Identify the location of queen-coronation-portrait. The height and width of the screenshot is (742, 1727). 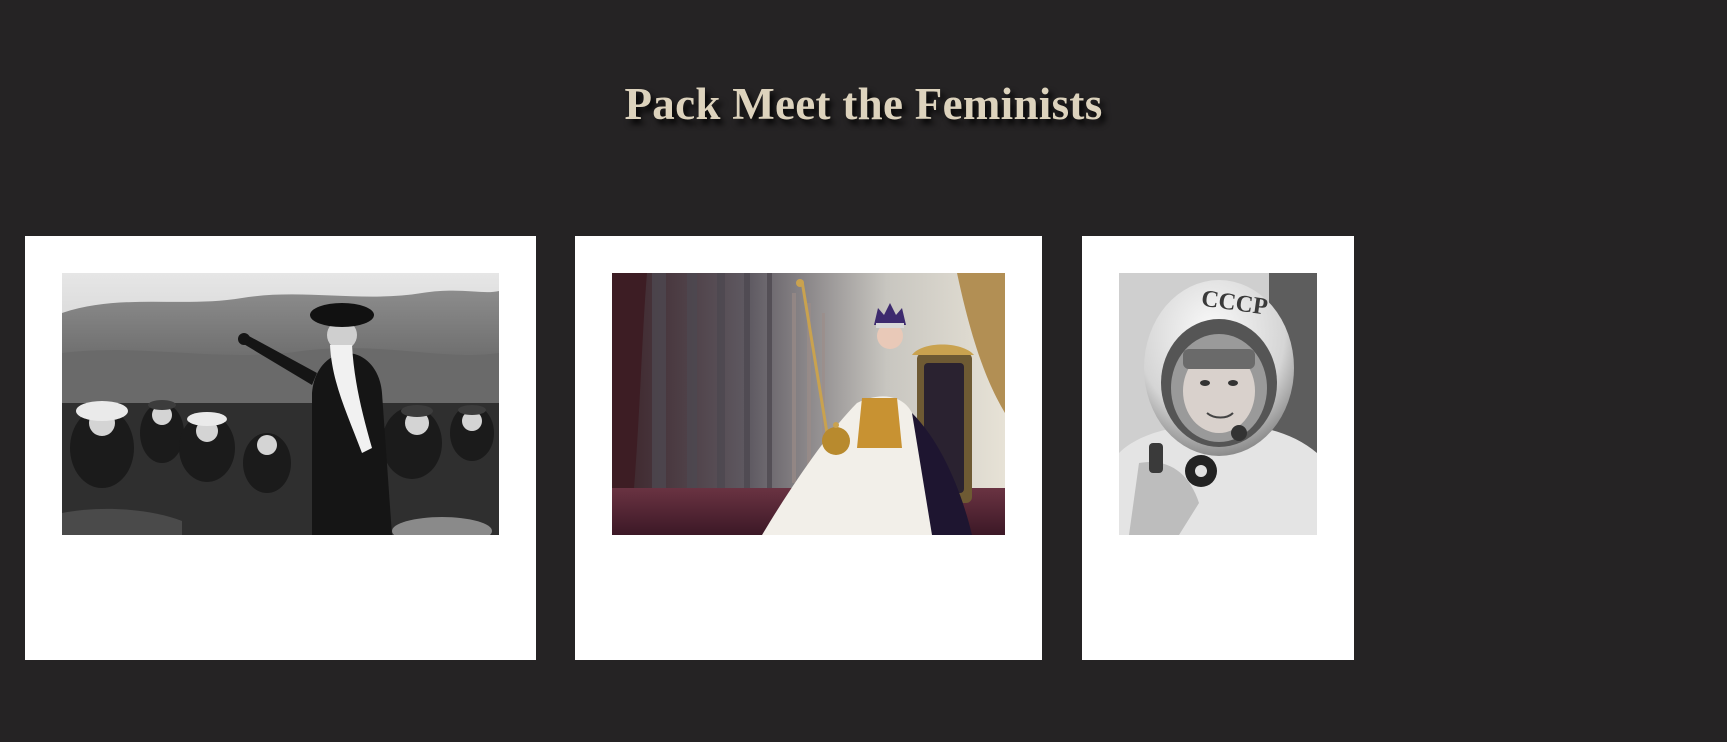
(808, 404).